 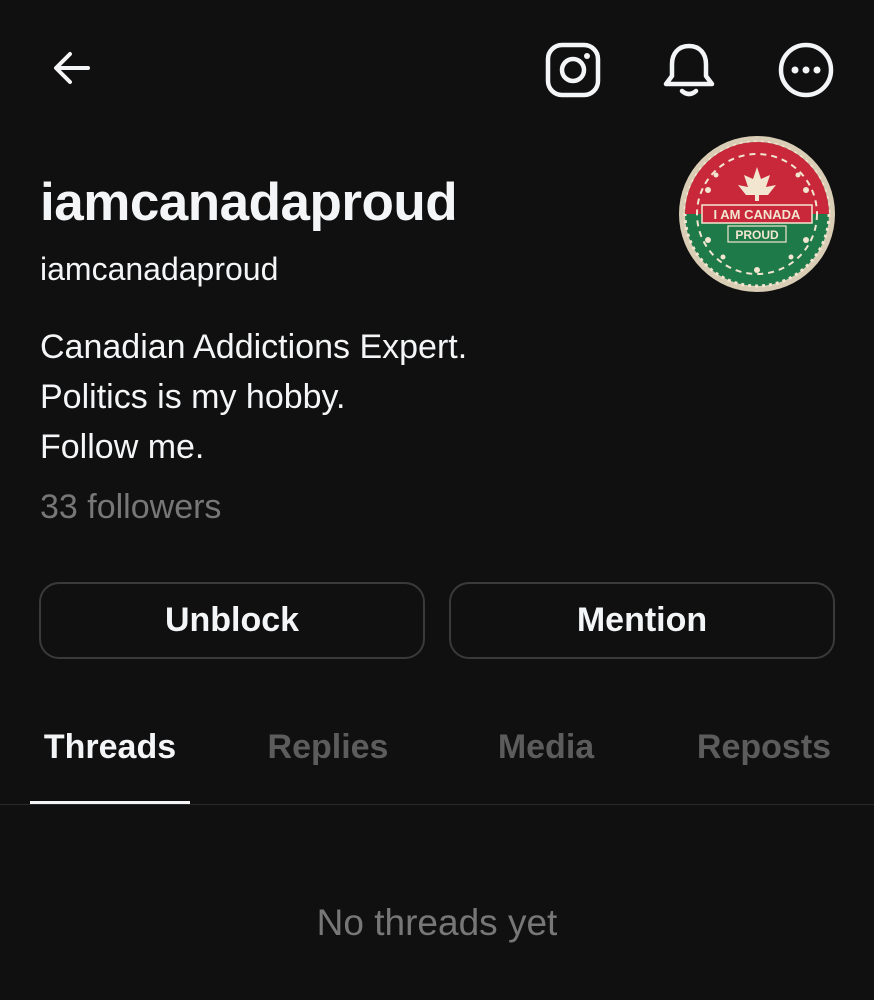 I want to click on notifications-button, so click(x=689, y=70).